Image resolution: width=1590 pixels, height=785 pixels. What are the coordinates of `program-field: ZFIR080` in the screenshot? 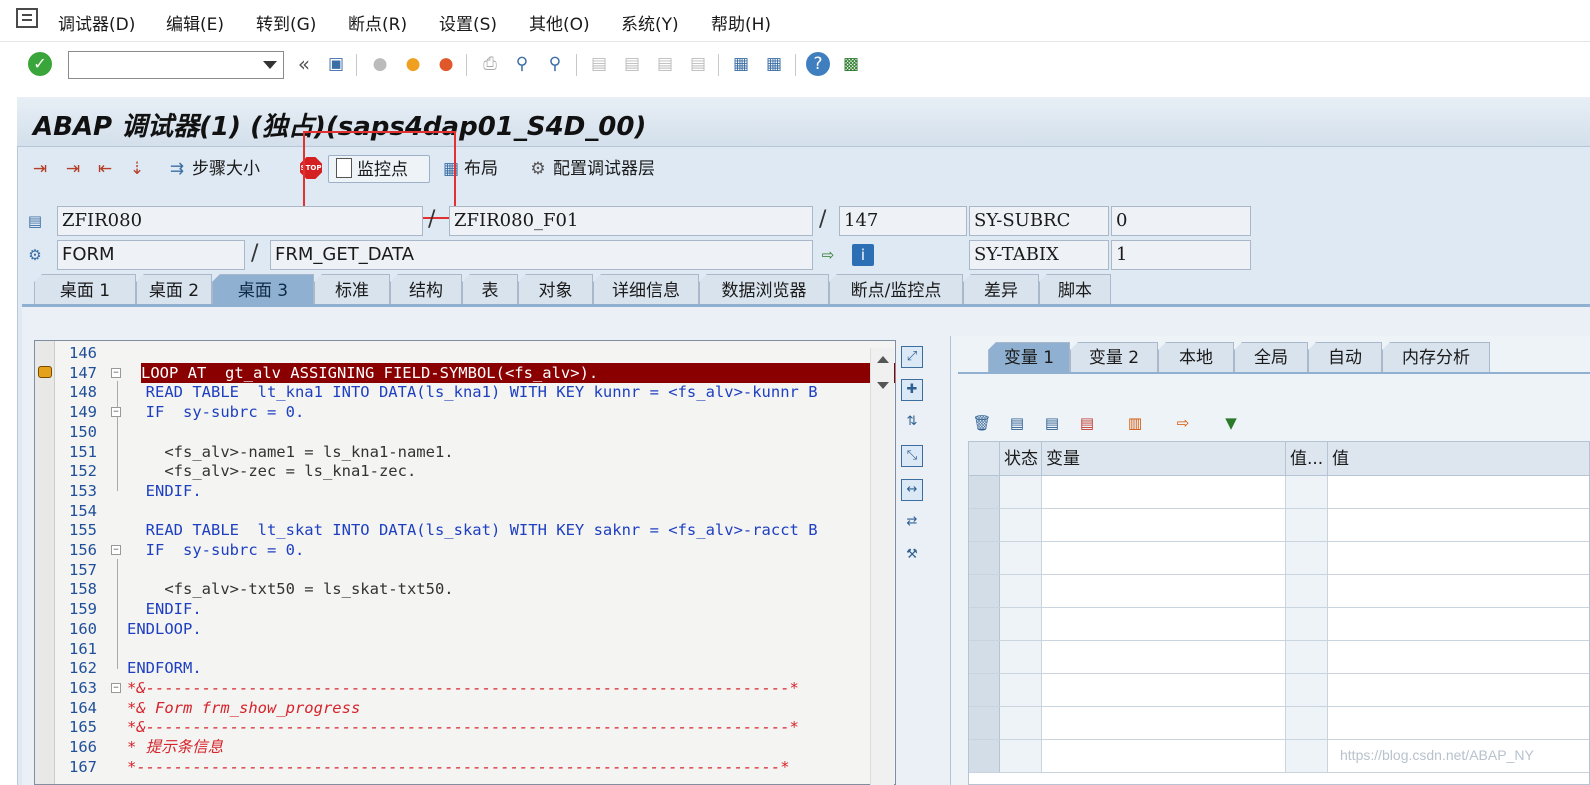 It's located at (240, 221).